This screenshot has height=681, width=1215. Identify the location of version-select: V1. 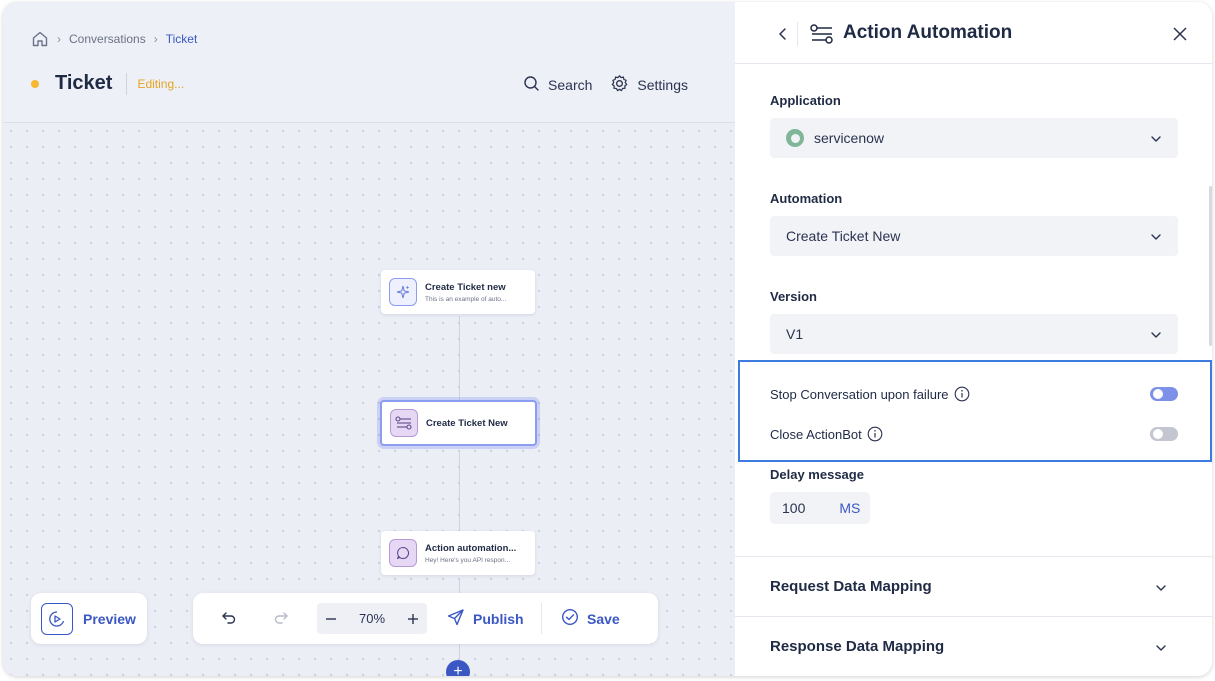
(974, 334).